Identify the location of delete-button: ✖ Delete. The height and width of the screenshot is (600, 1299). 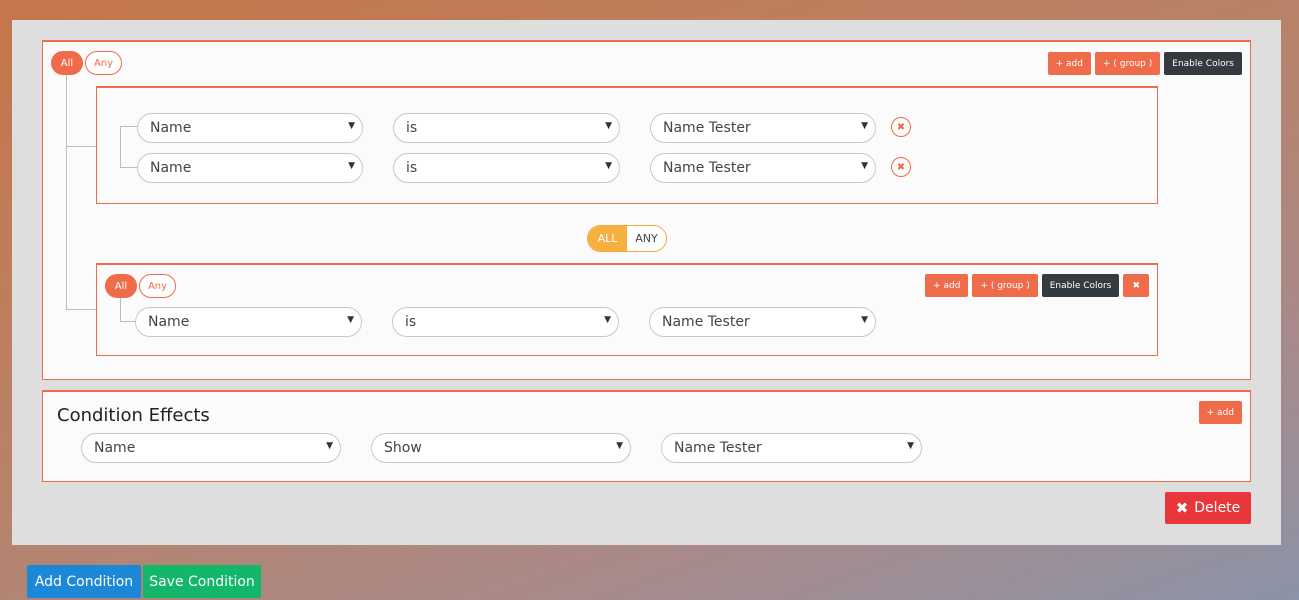
(1208, 508).